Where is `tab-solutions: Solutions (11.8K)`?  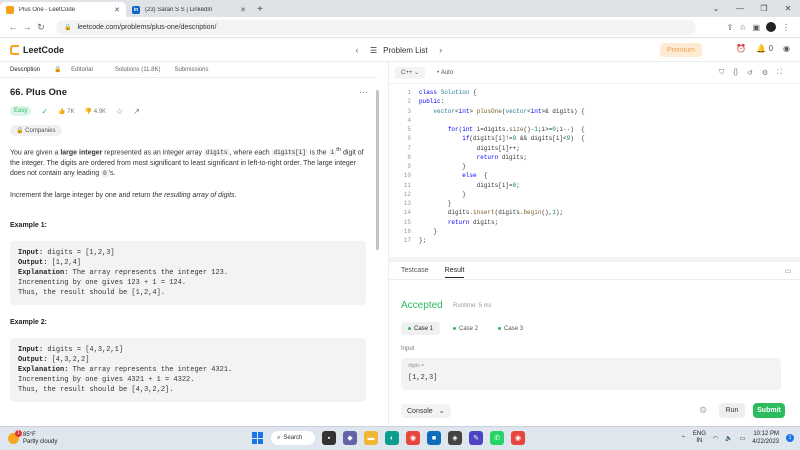 tab-solutions: Solutions (11.8K) is located at coordinates (142, 70).